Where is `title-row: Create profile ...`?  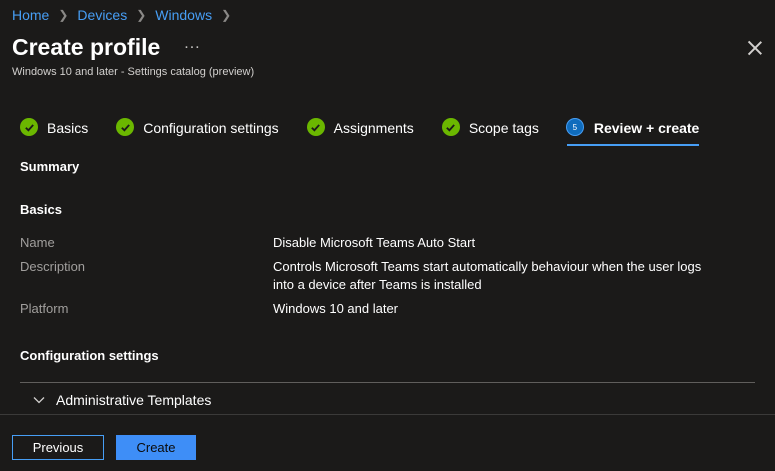 title-row: Create profile ... is located at coordinates (106, 47).